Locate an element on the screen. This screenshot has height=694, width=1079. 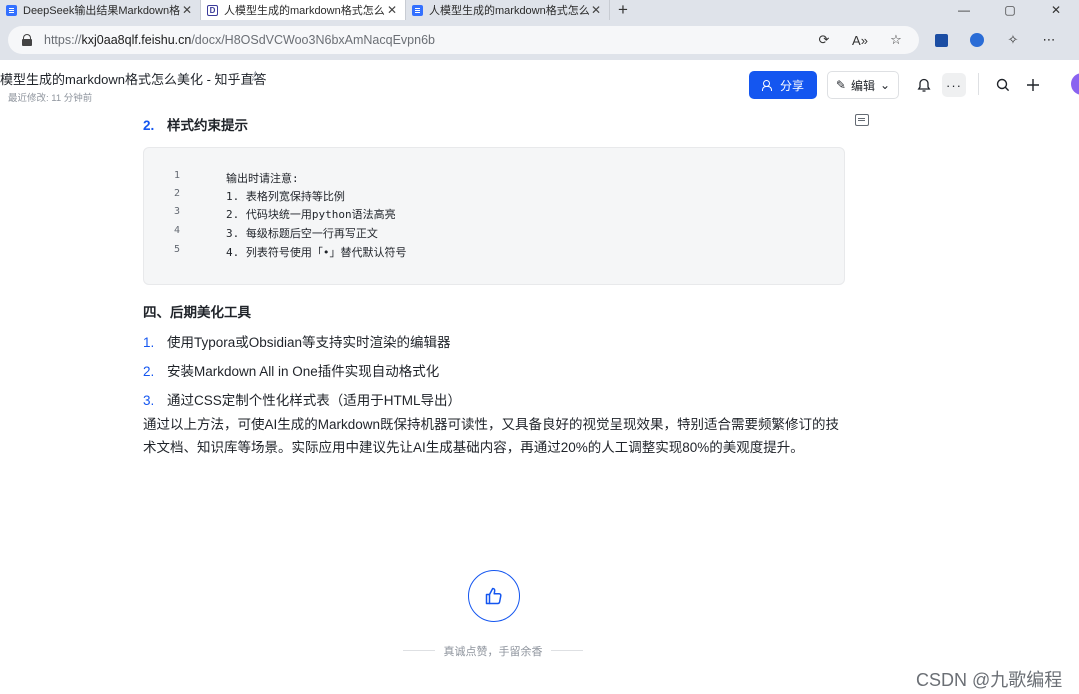
star-icon: ☆ is located at coordinates (255, 76).